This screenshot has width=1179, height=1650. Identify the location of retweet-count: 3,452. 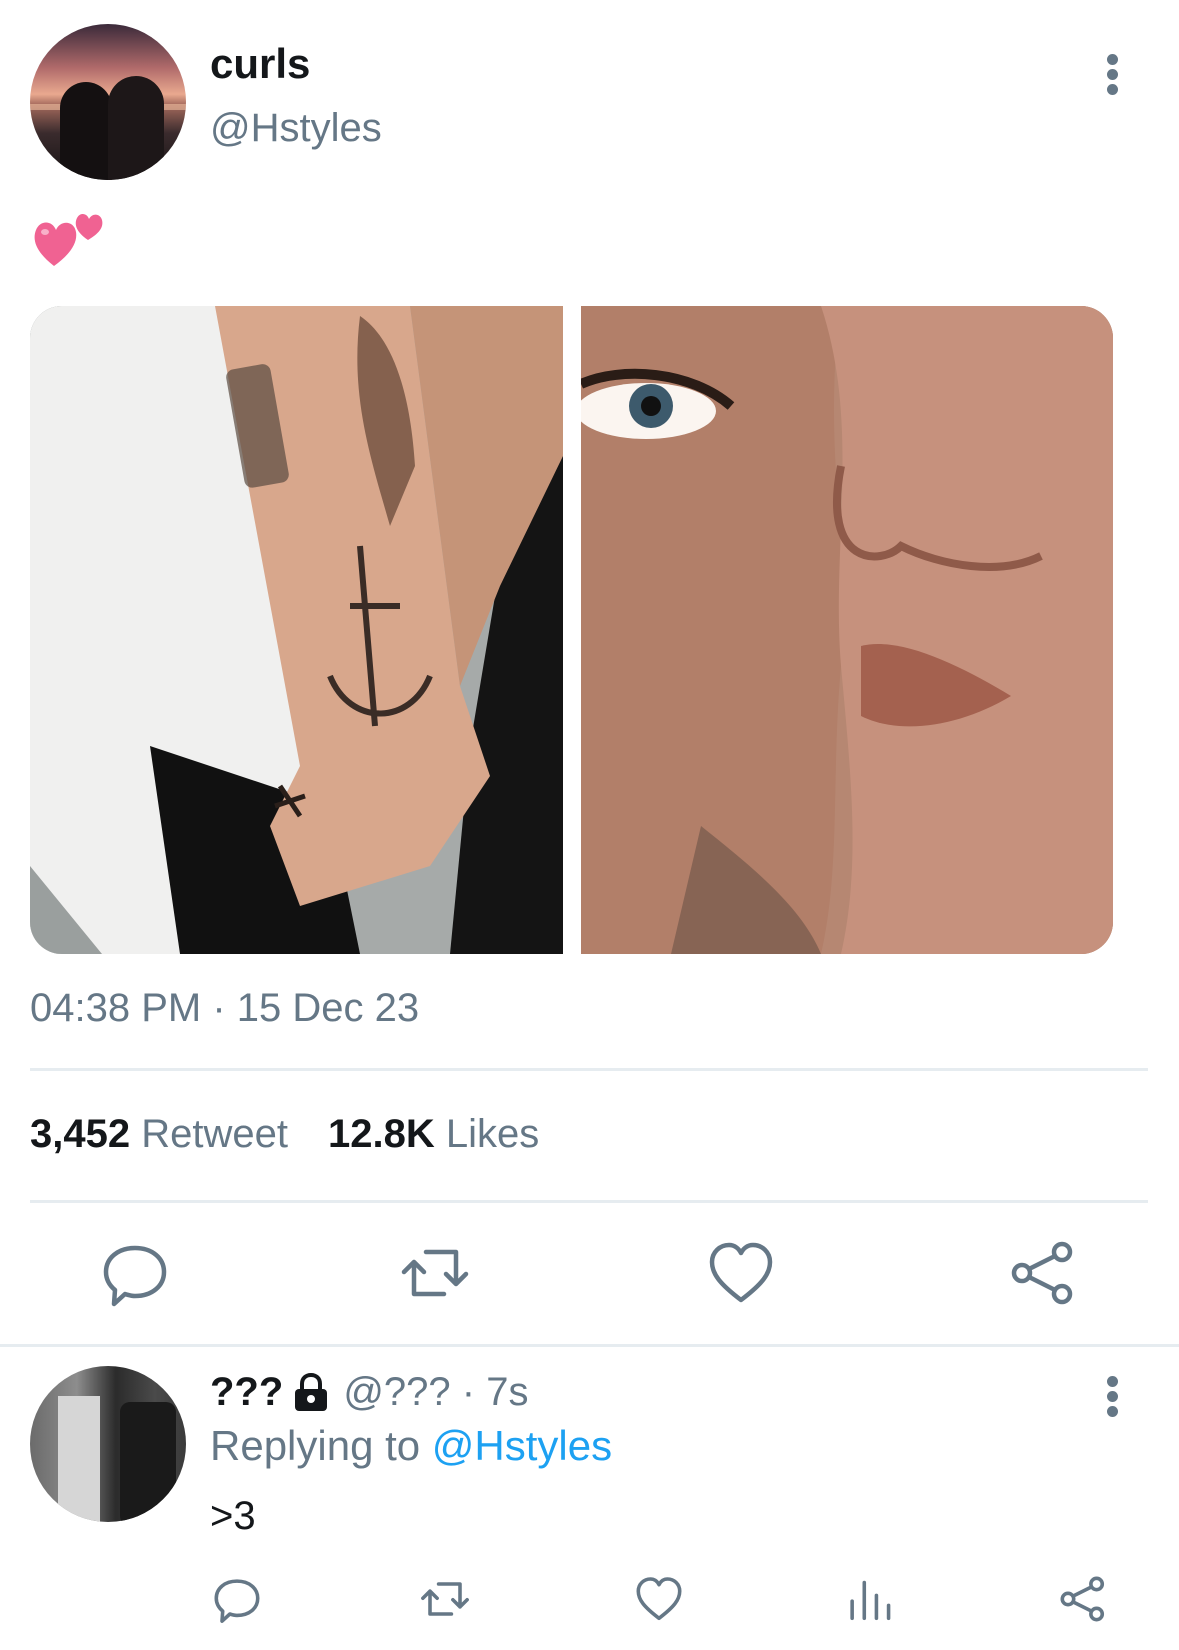
(80, 1134).